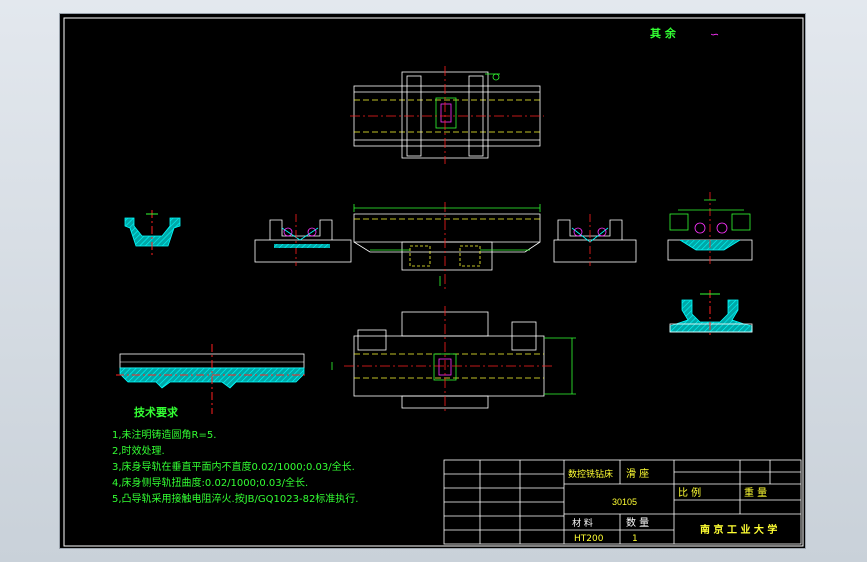 This screenshot has height=562, width=867. Describe the element at coordinates (156, 412) in the screenshot. I see `tech-requirements-title: 技术要求` at that location.